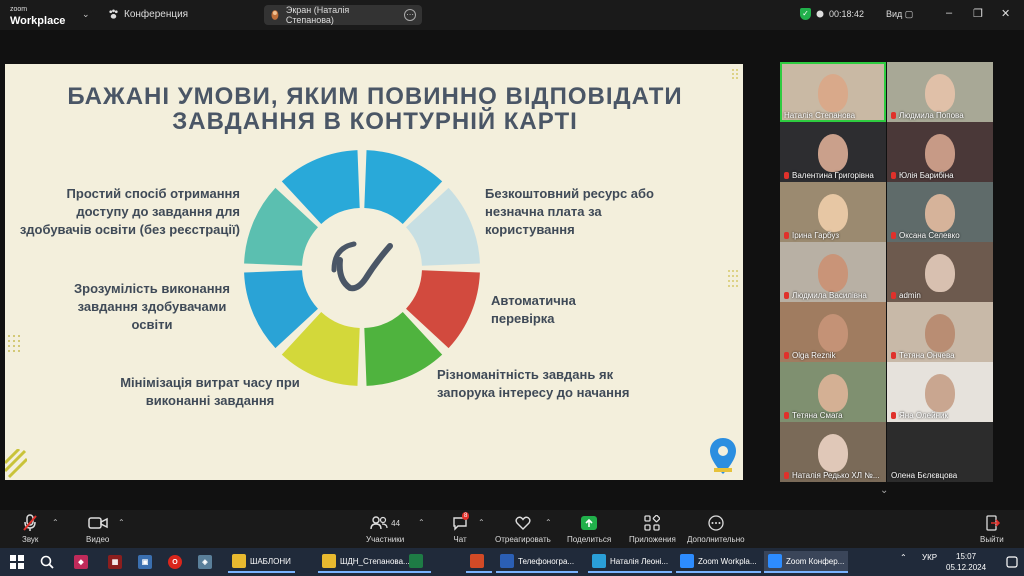 This screenshot has height=576, width=1024. Describe the element at coordinates (589, 529) in the screenshot. I see `share-screen-button: Поделиться` at that location.